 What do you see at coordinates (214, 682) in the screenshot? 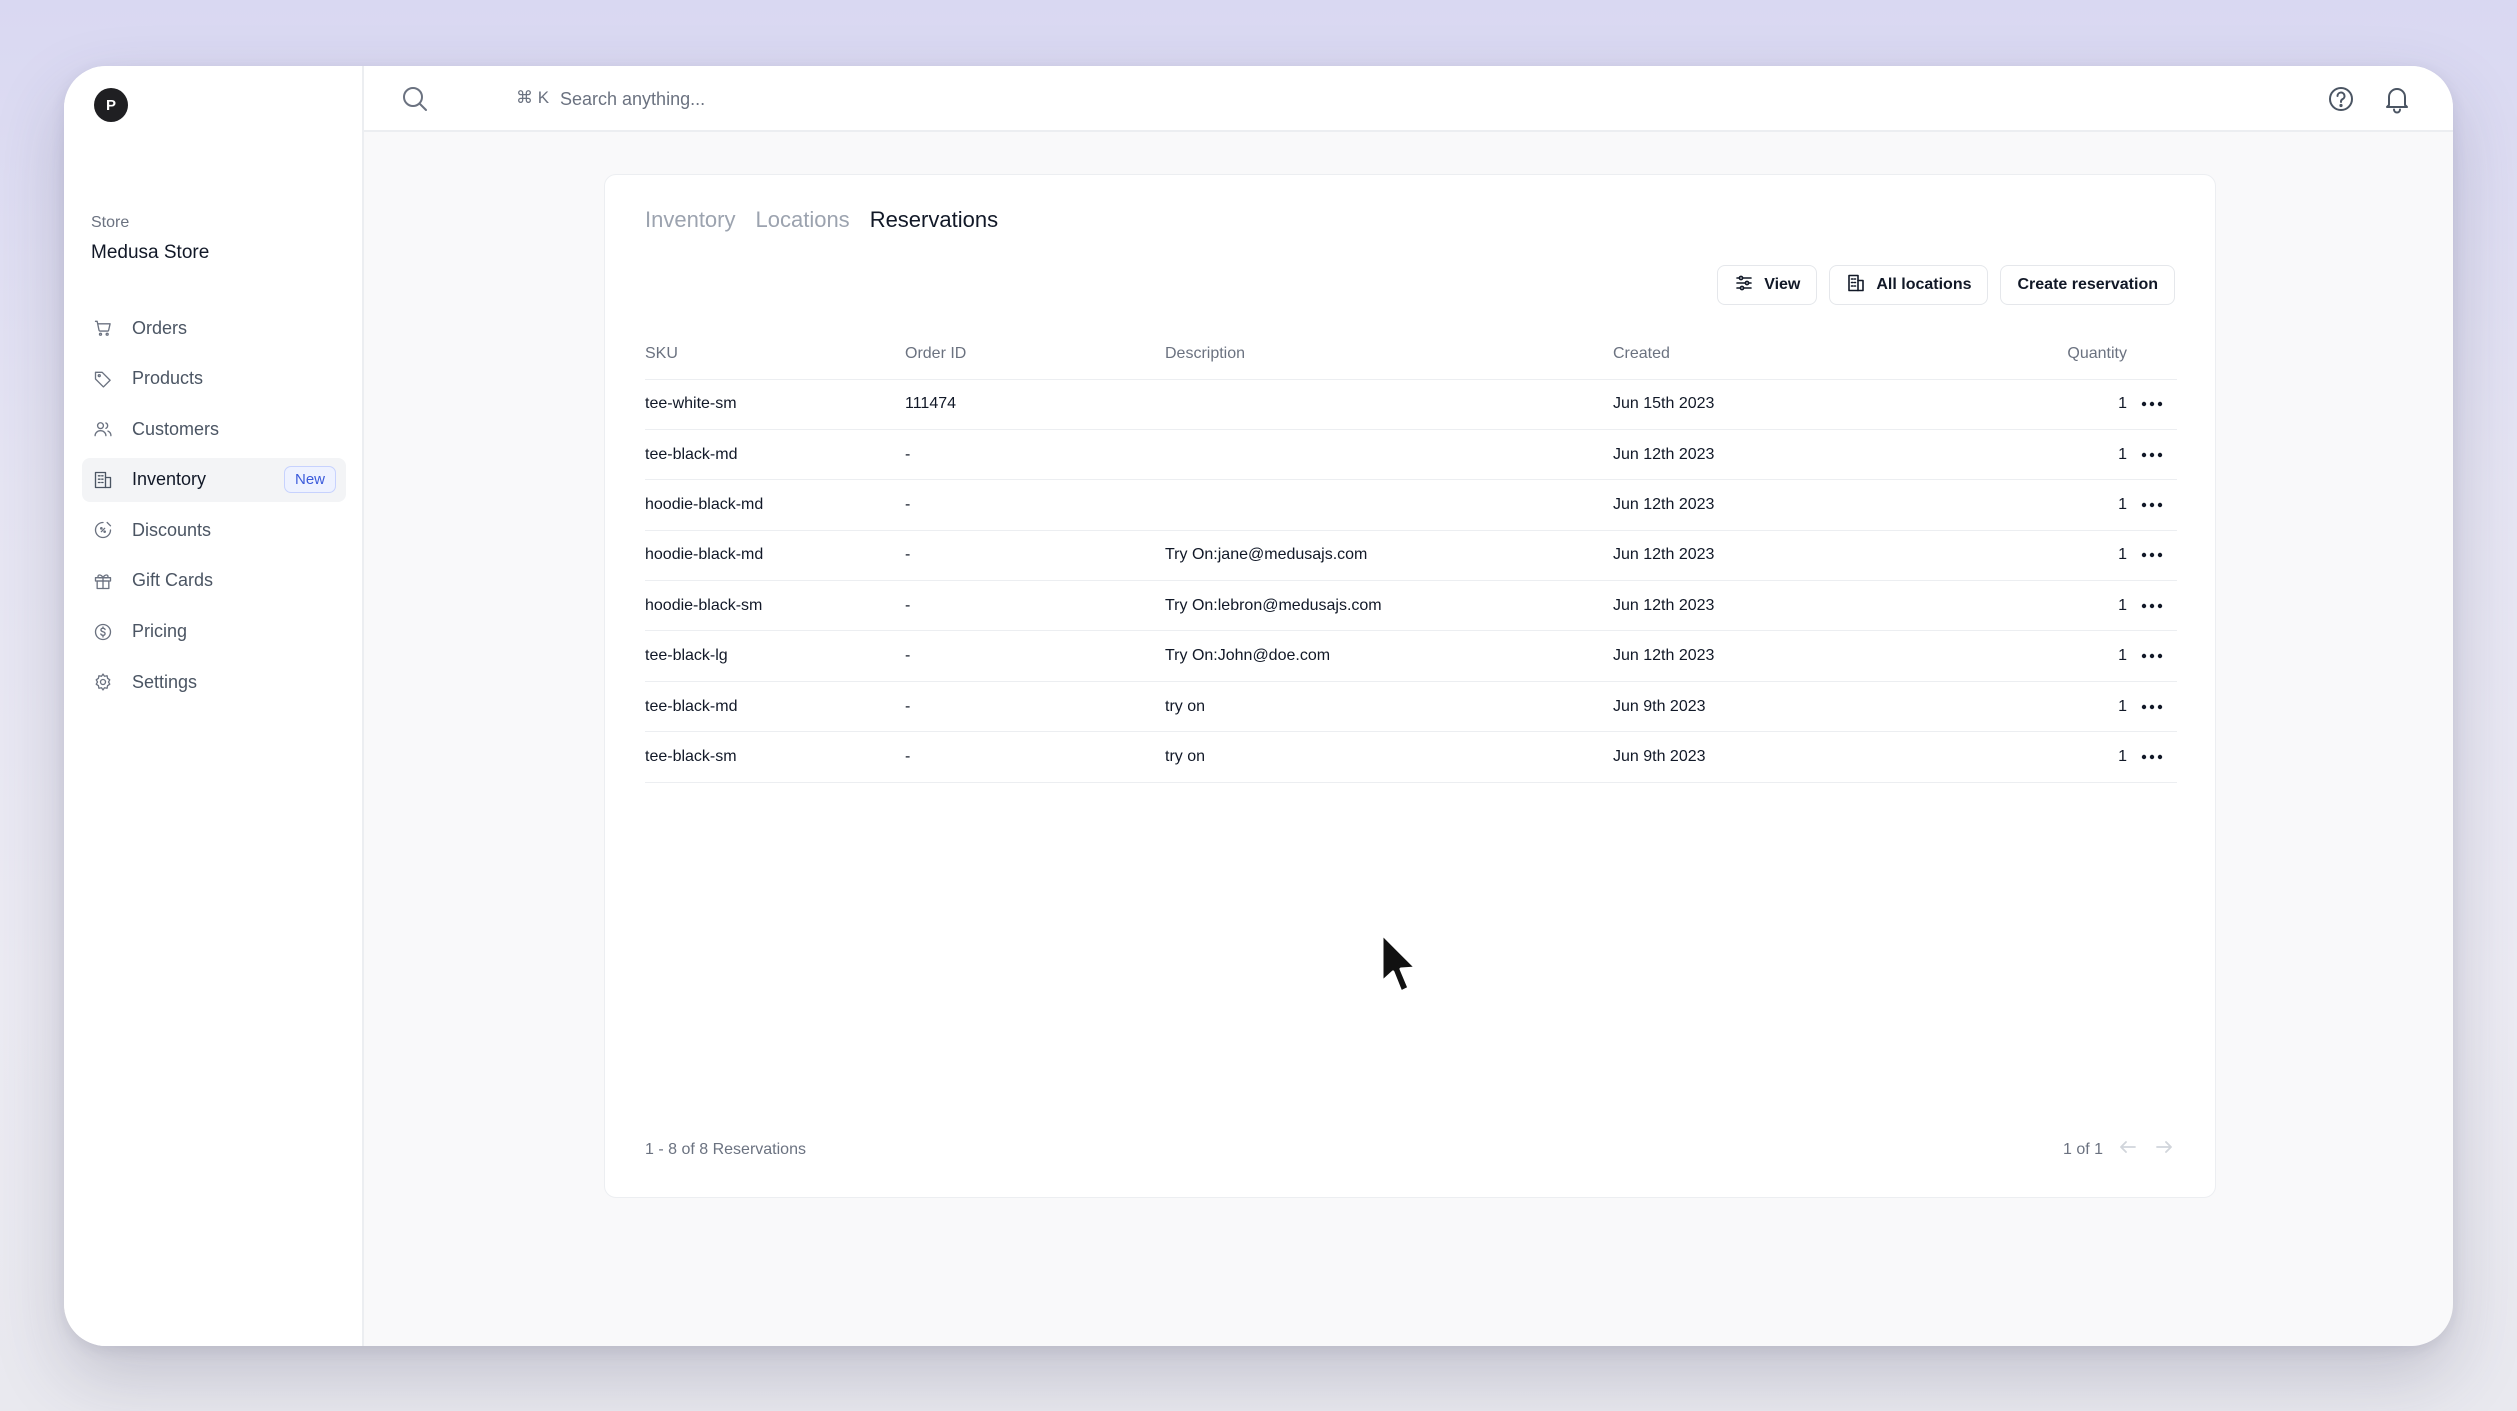
I see `sidebar-item-settings: Settings` at bounding box center [214, 682].